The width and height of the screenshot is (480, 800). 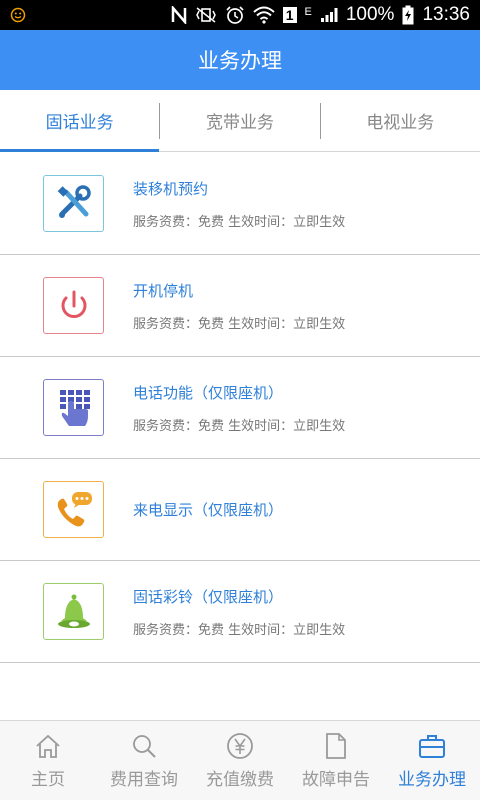 I want to click on caller-id-icon, so click(x=73, y=509).